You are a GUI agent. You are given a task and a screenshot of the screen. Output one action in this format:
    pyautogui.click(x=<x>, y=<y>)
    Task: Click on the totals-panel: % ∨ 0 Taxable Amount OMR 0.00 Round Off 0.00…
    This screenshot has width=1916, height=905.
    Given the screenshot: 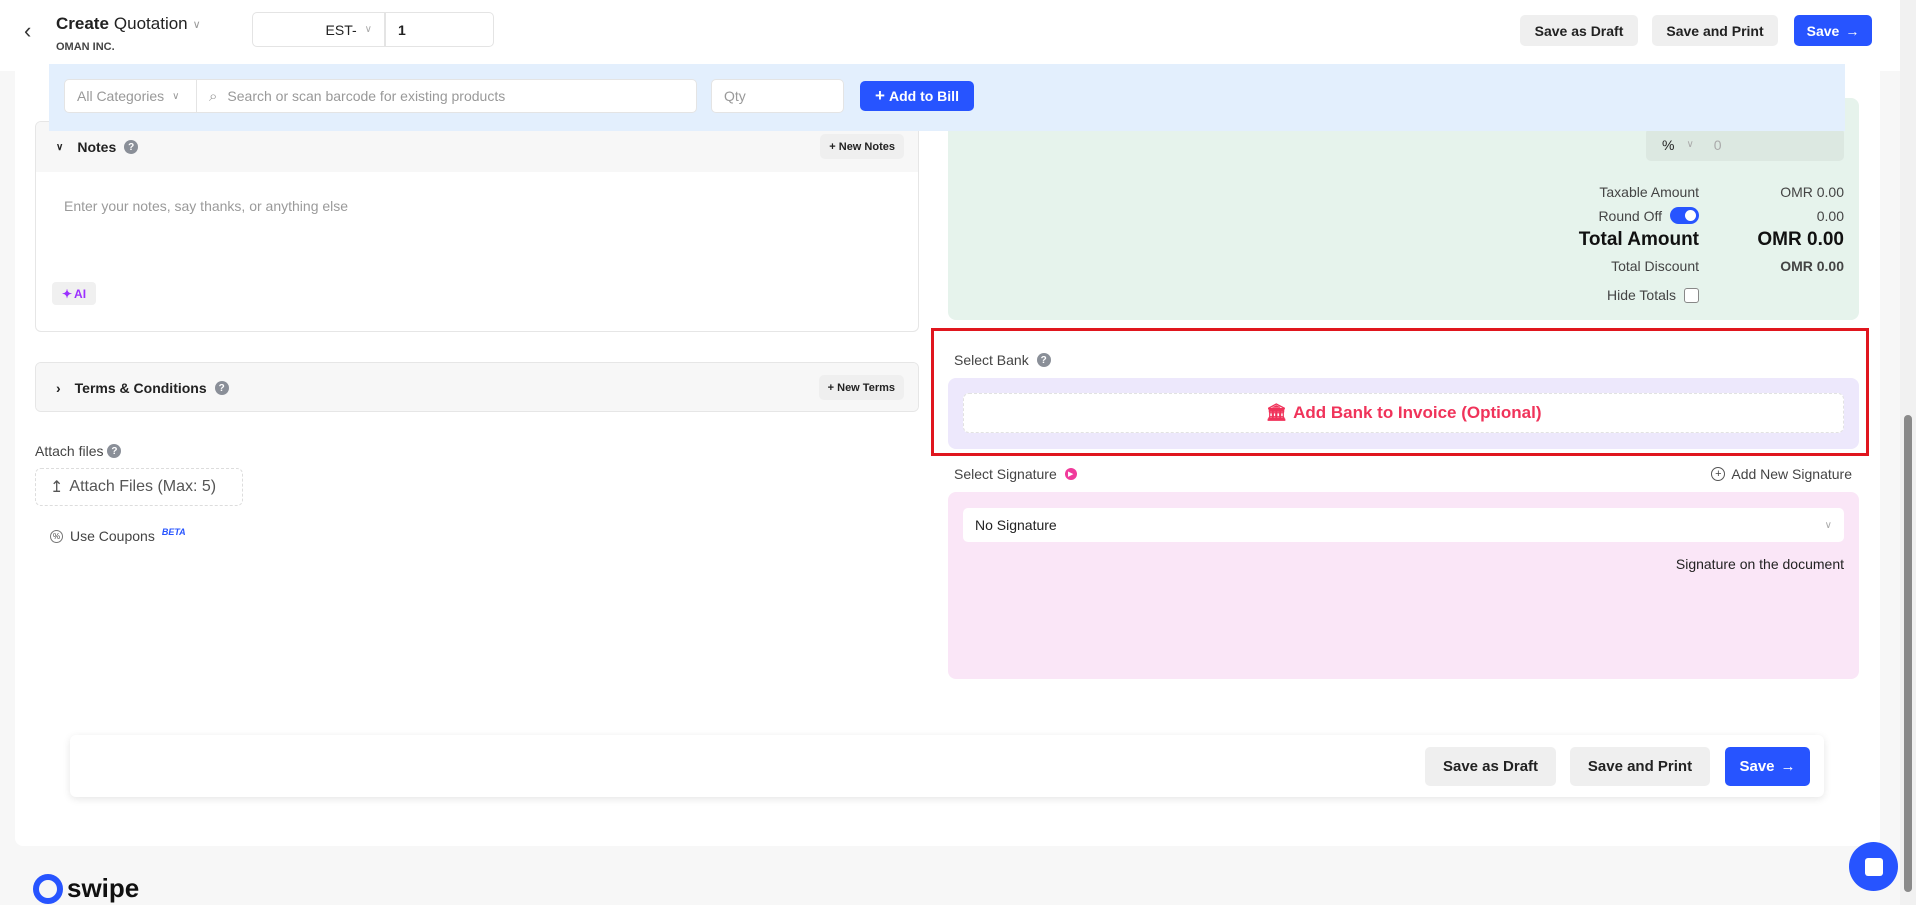 What is the action you would take?
    pyautogui.click(x=1403, y=209)
    